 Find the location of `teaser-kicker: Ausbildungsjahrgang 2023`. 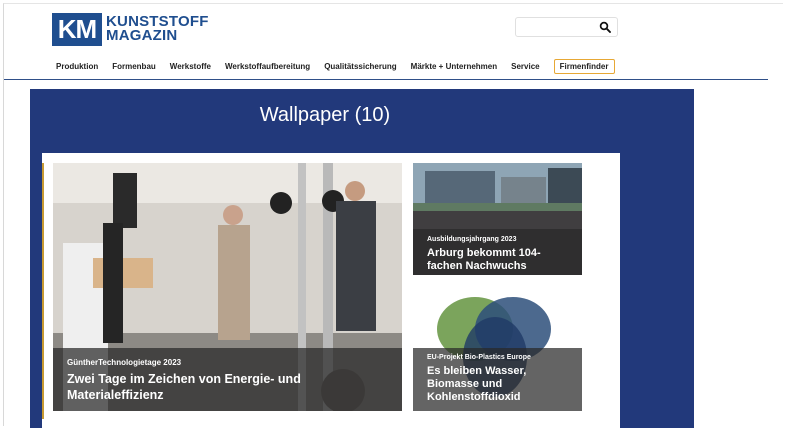

teaser-kicker: Ausbildungsjahrgang 2023 is located at coordinates (472, 239).